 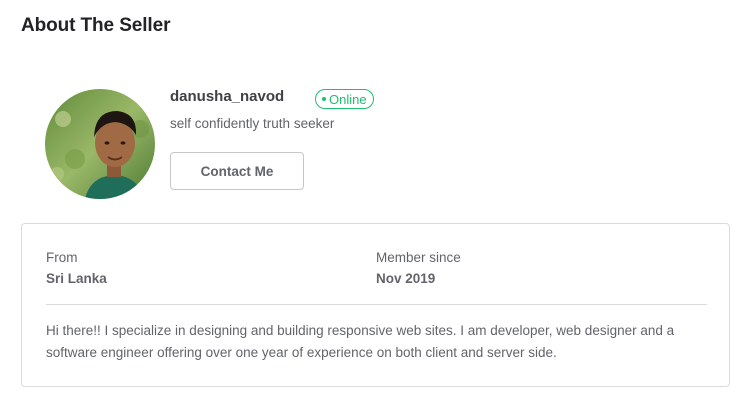 I want to click on avatar-photo-icon, so click(x=100, y=144).